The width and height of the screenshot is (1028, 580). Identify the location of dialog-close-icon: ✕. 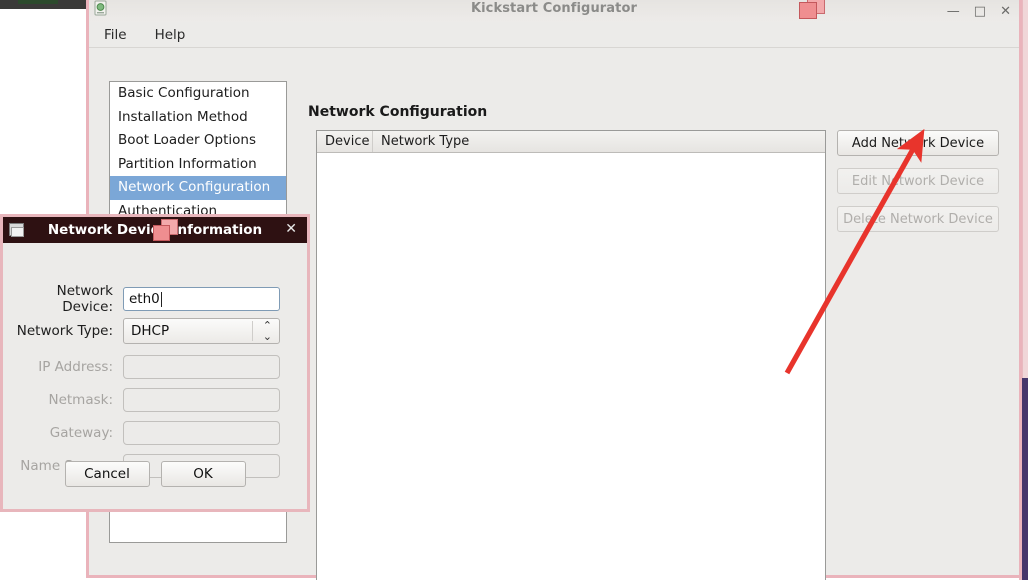
(291, 229).